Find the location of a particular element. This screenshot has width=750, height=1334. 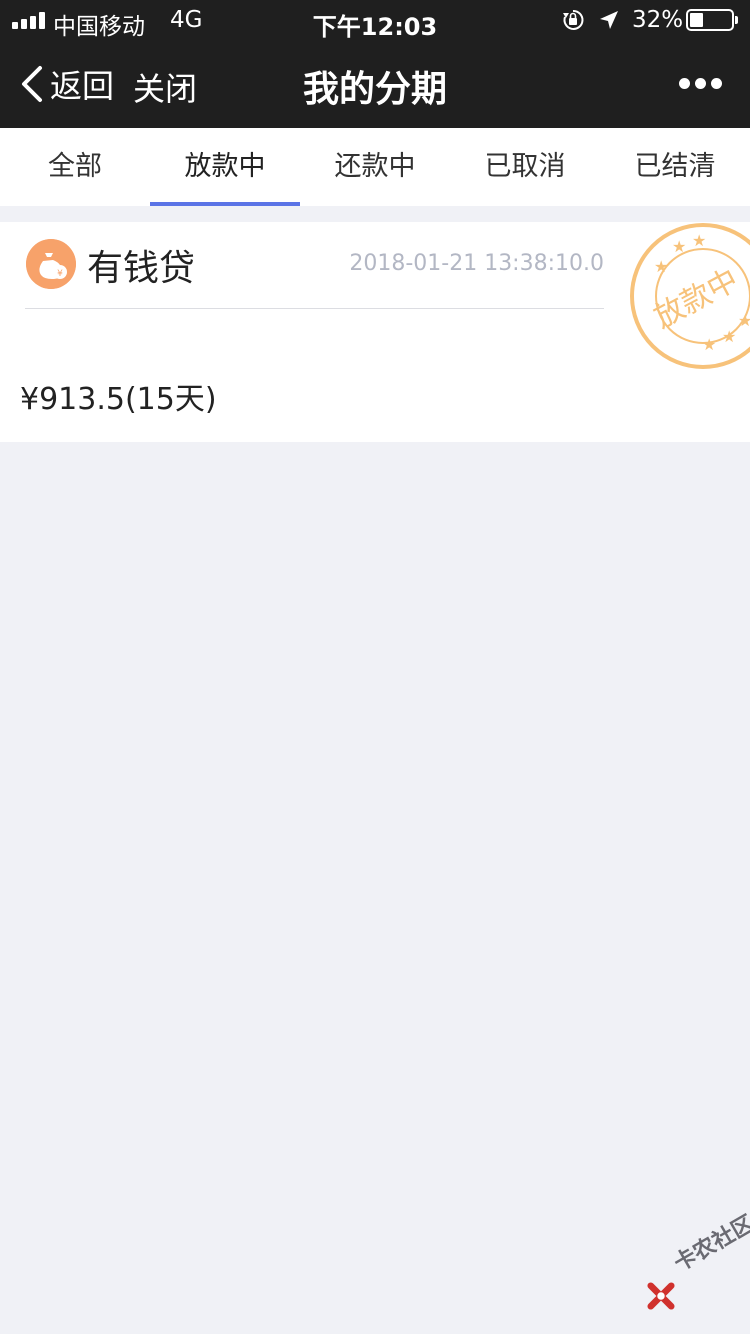

product-name: 有钱贷 is located at coordinates (141, 268).